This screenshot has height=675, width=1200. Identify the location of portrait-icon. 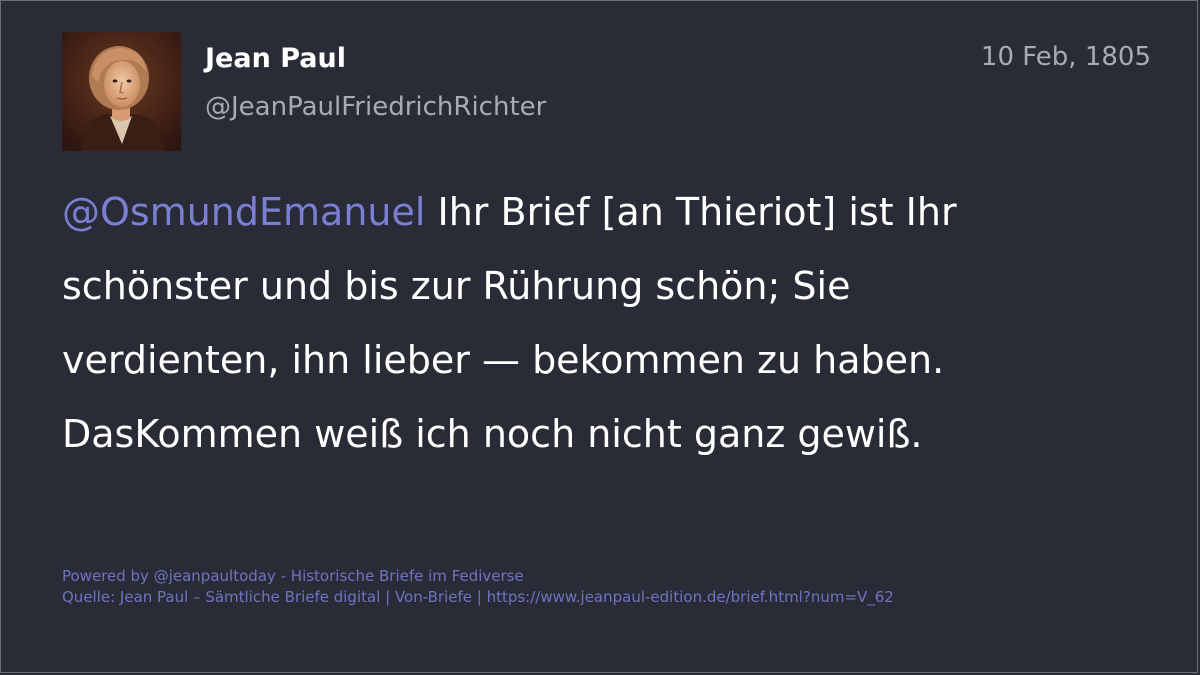
(121, 91).